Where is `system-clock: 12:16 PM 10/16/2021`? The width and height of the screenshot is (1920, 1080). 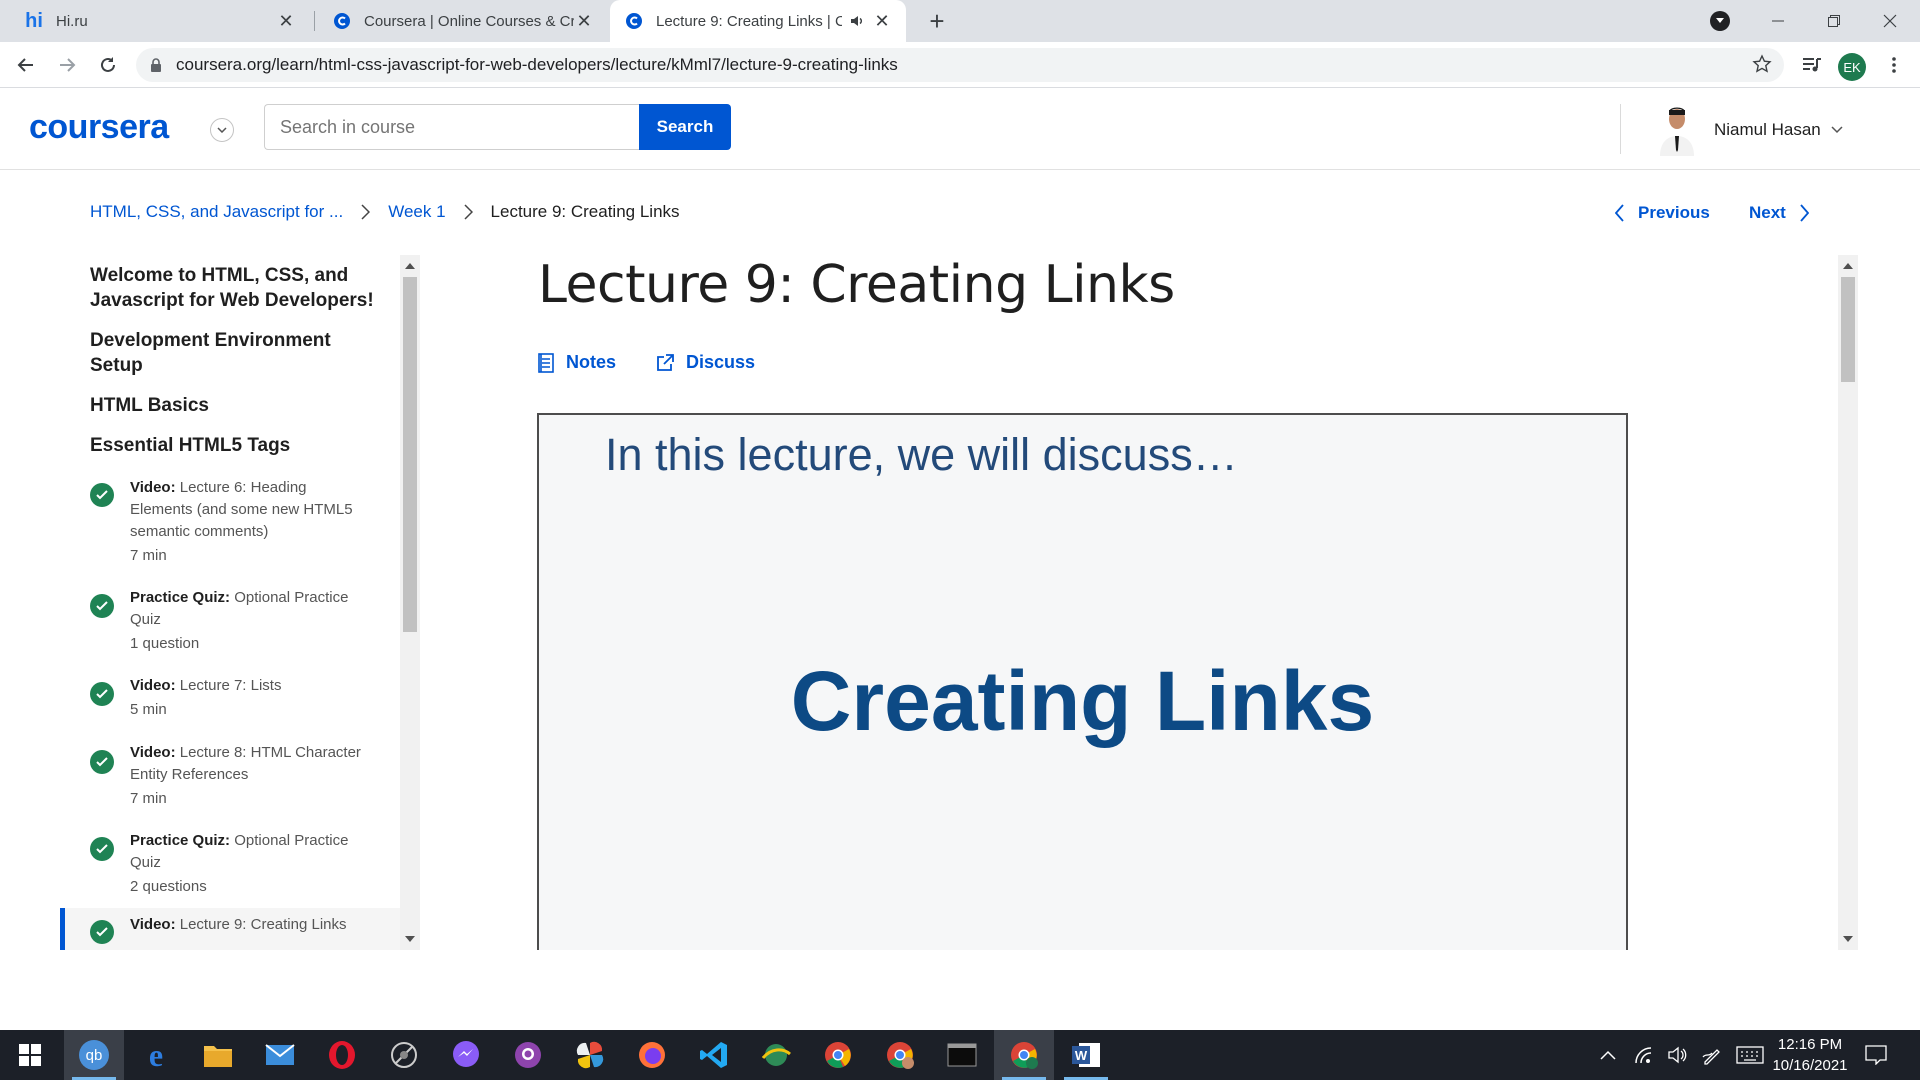
system-clock: 12:16 PM 10/16/2021 is located at coordinates (1810, 1055).